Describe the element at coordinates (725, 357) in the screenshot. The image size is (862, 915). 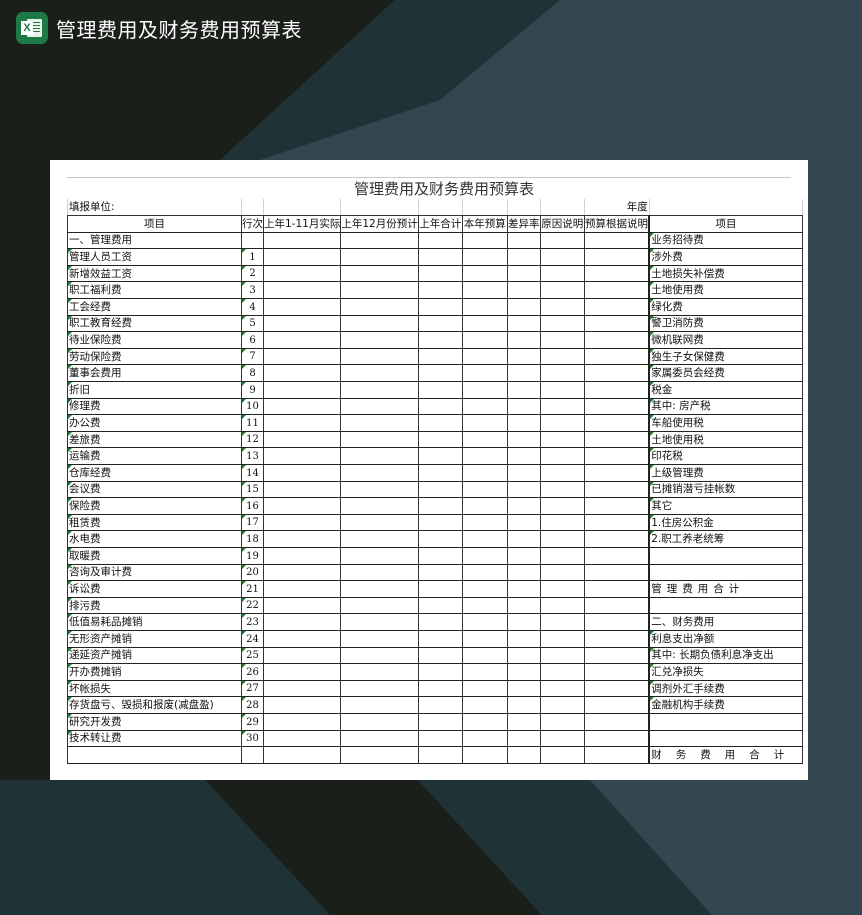
I see `right-item: 独生子女保健费` at that location.